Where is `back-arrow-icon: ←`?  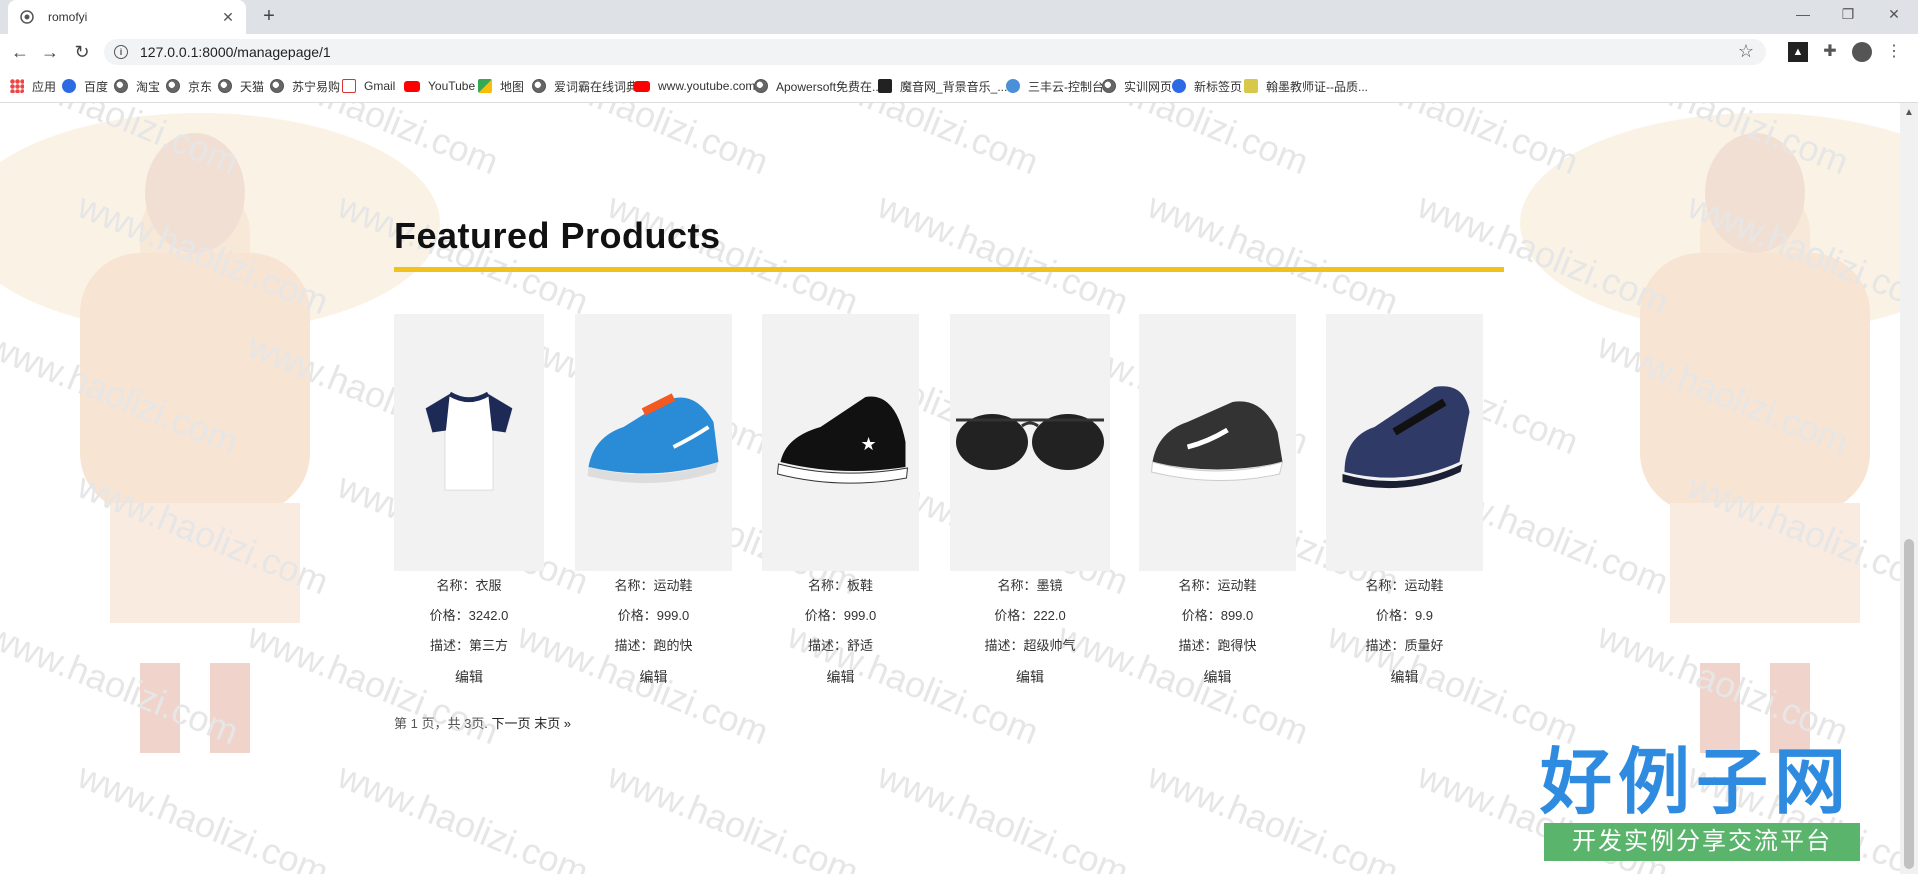
back-arrow-icon: ← is located at coordinates (20, 52).